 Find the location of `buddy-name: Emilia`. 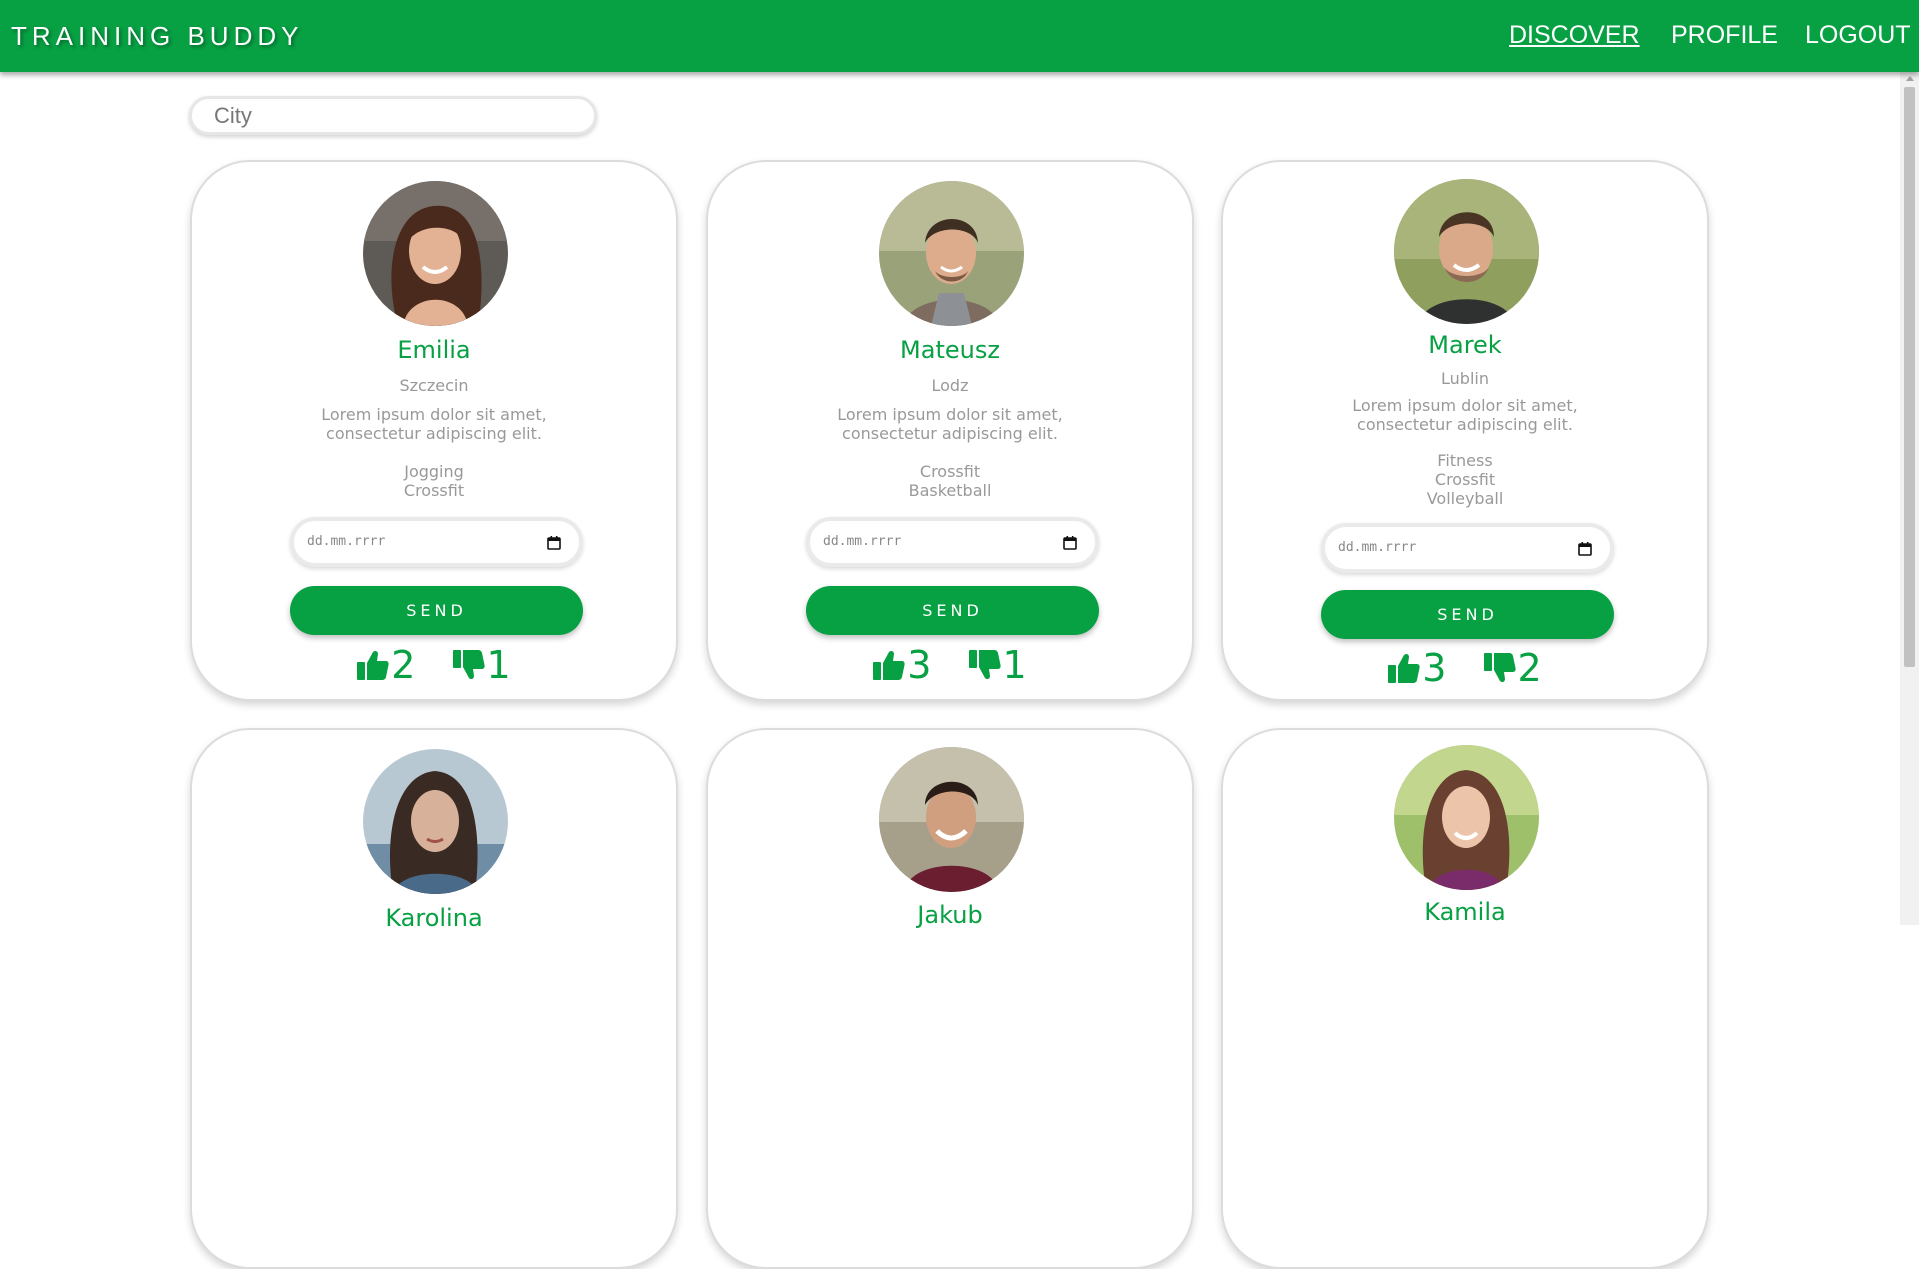

buddy-name: Emilia is located at coordinates (434, 350).